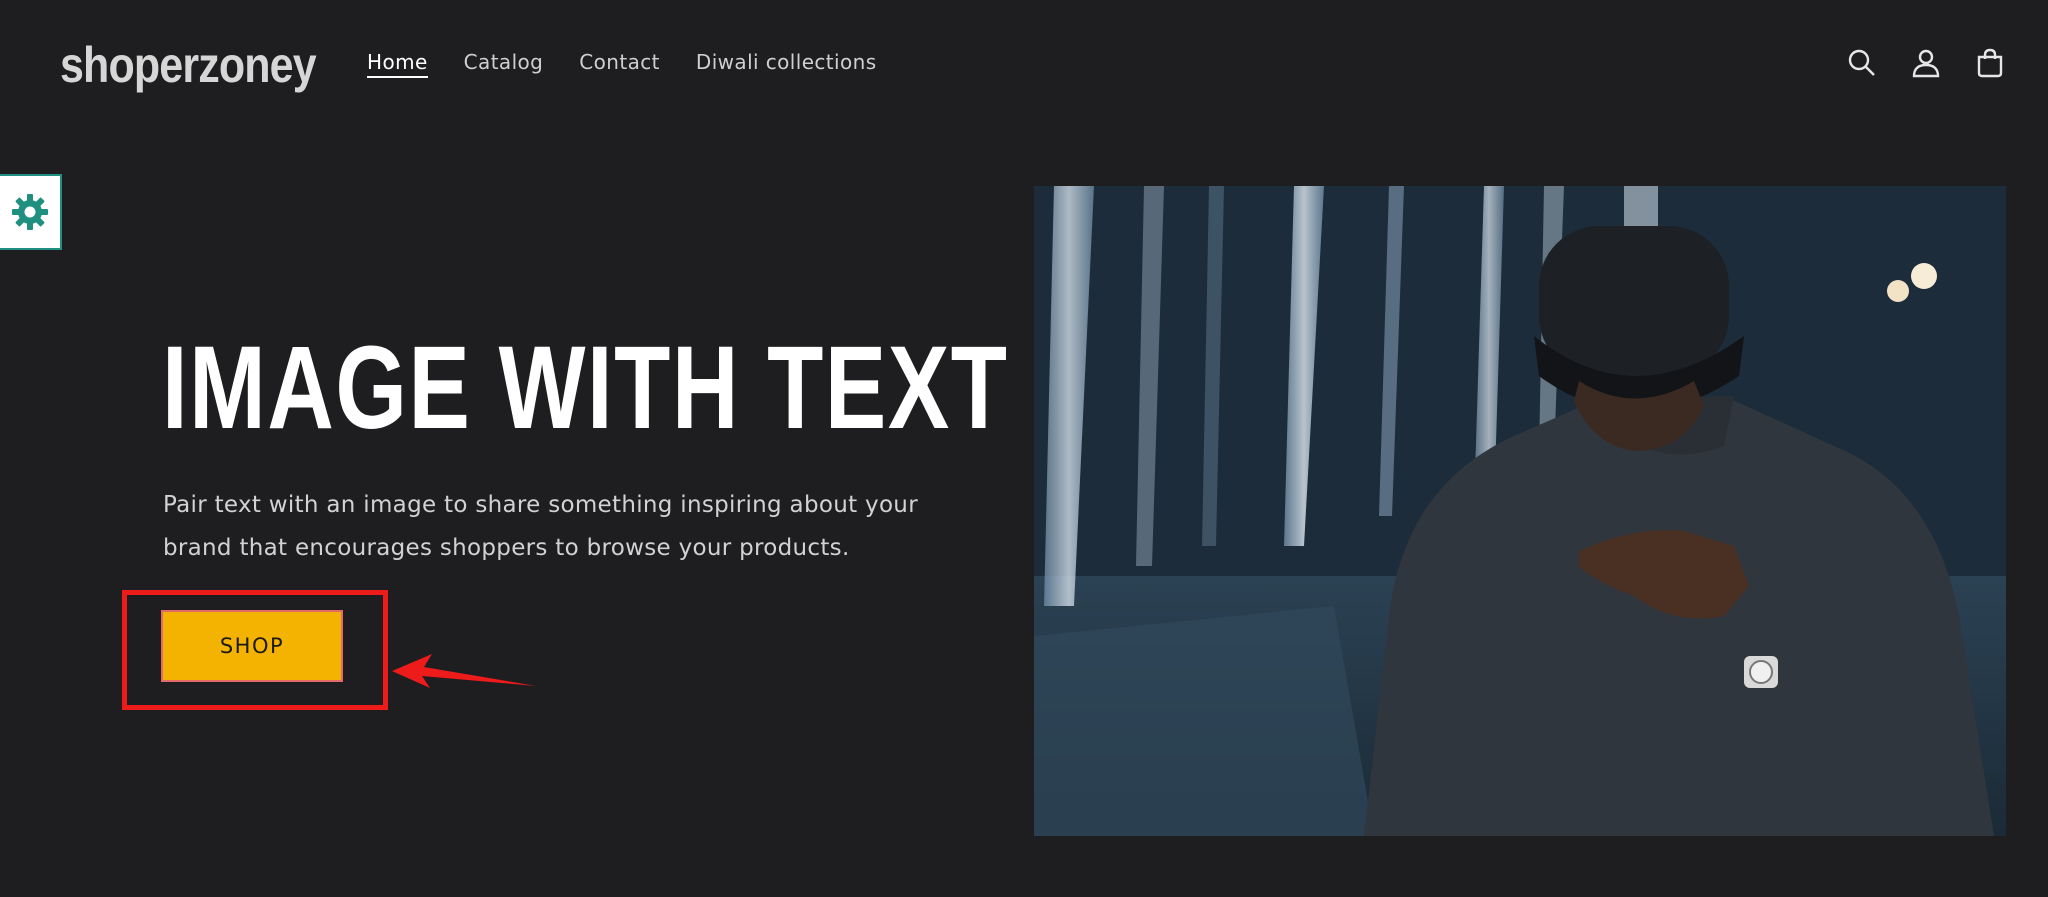 The width and height of the screenshot is (2048, 897). Describe the element at coordinates (1990, 63) in the screenshot. I see `cart-icon` at that location.